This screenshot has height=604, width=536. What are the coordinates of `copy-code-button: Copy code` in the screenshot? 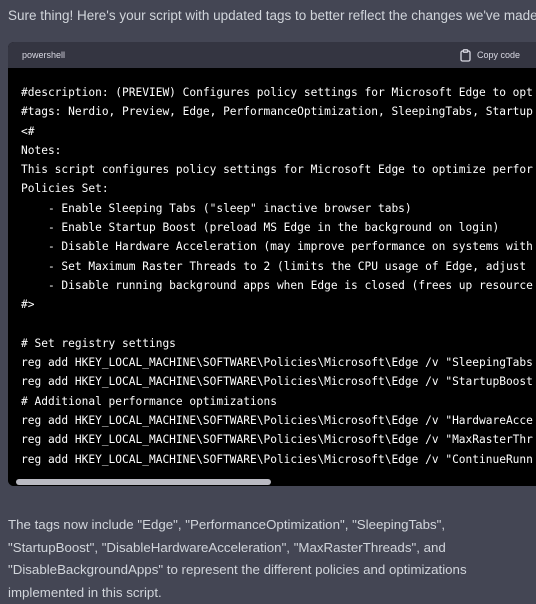 It's located at (490, 55).